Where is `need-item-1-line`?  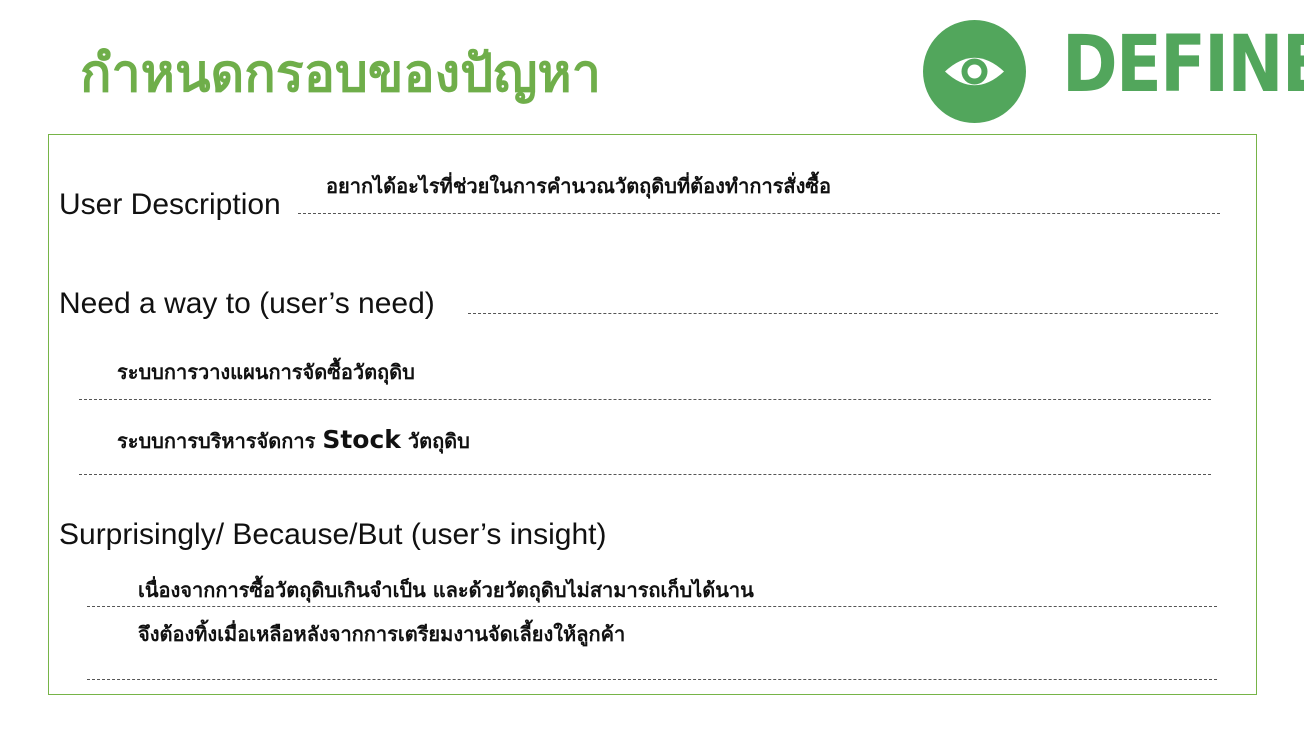
need-item-1-line is located at coordinates (645, 399).